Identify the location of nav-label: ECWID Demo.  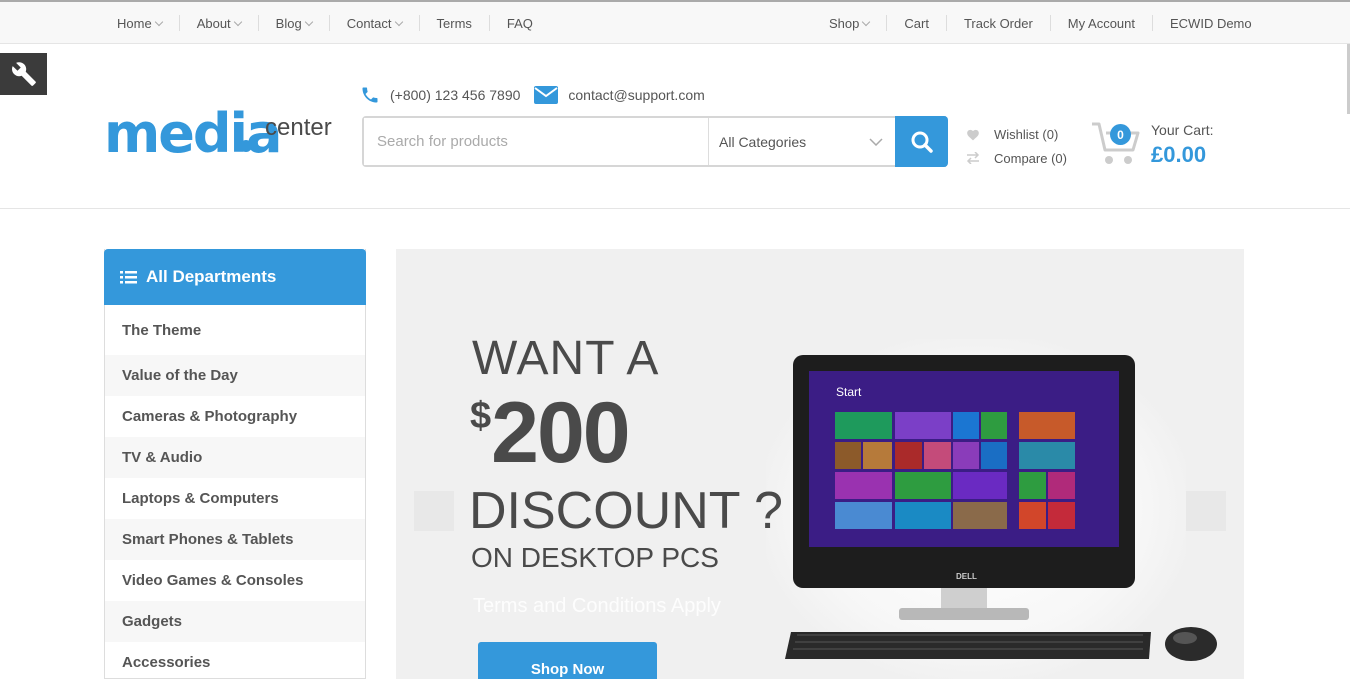
(1211, 23).